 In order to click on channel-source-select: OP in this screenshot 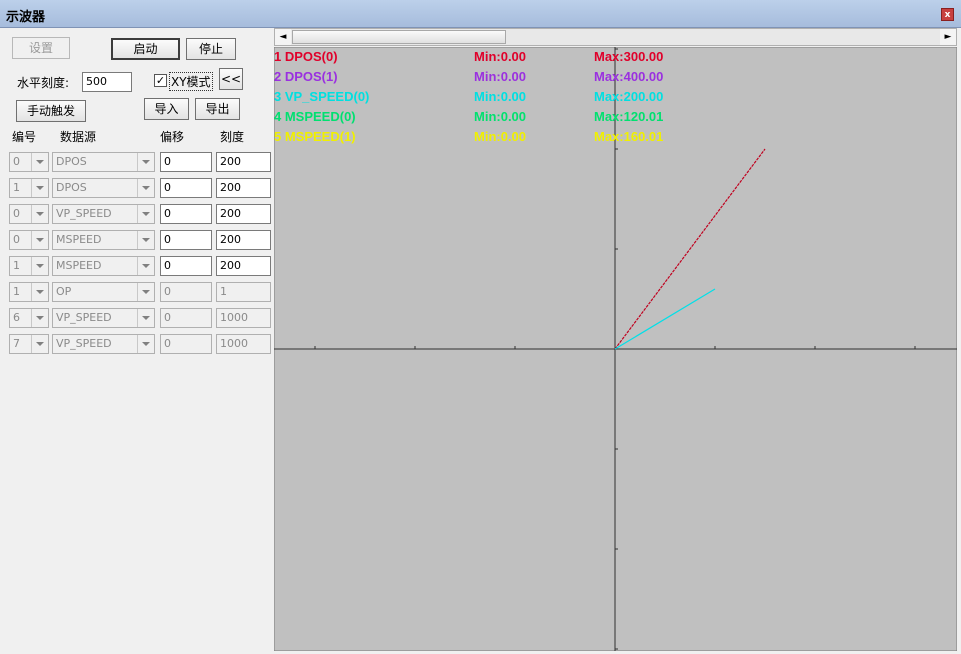, I will do `click(103, 292)`.